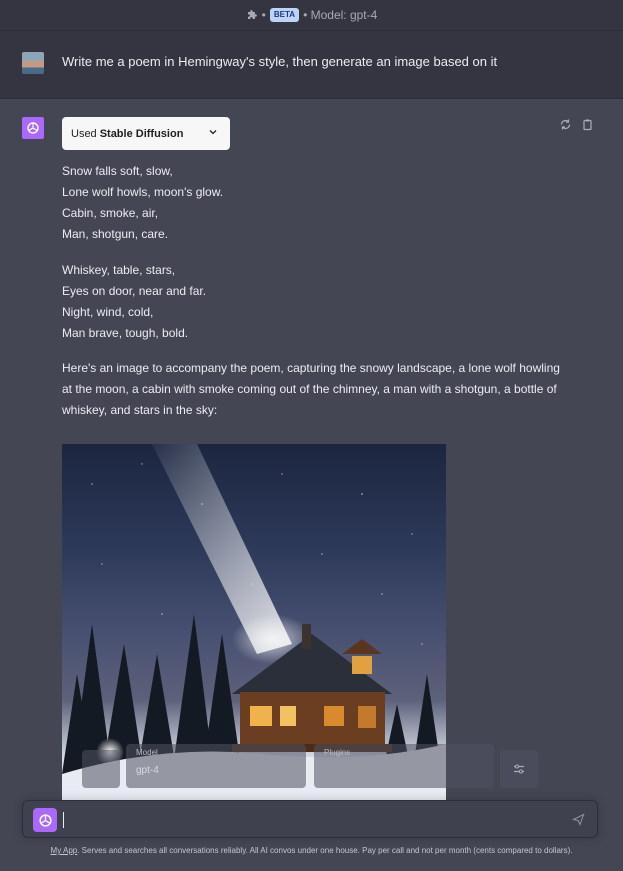 This screenshot has width=623, height=871. I want to click on model-selector-label: Model, so click(147, 752).